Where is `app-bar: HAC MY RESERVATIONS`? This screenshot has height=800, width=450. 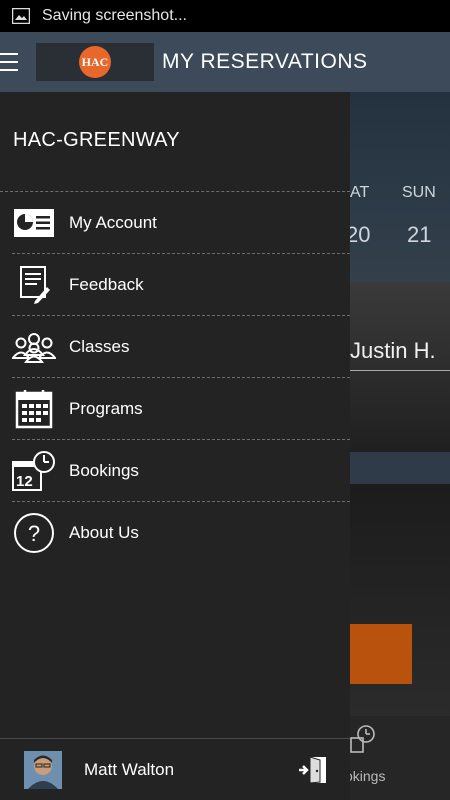 app-bar: HAC MY RESERVATIONS is located at coordinates (225, 62).